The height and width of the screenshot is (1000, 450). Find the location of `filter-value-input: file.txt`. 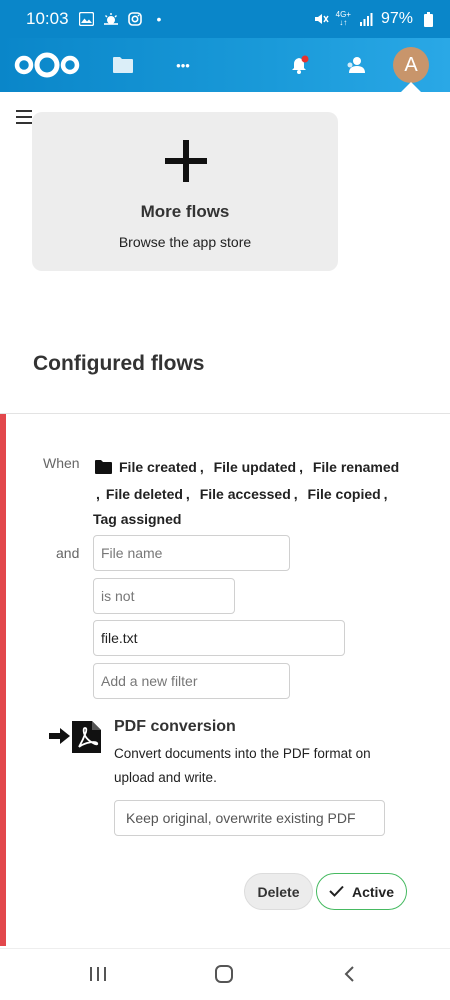

filter-value-input: file.txt is located at coordinates (219, 638).